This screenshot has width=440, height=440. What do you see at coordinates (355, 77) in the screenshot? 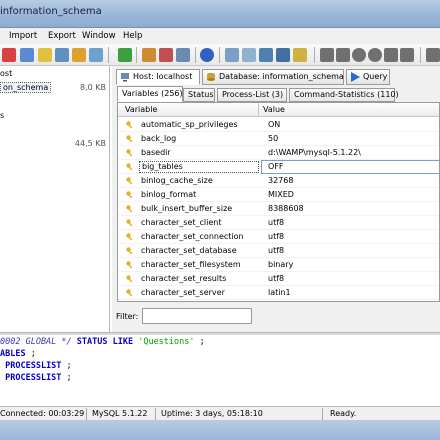
I see `play-icon` at bounding box center [355, 77].